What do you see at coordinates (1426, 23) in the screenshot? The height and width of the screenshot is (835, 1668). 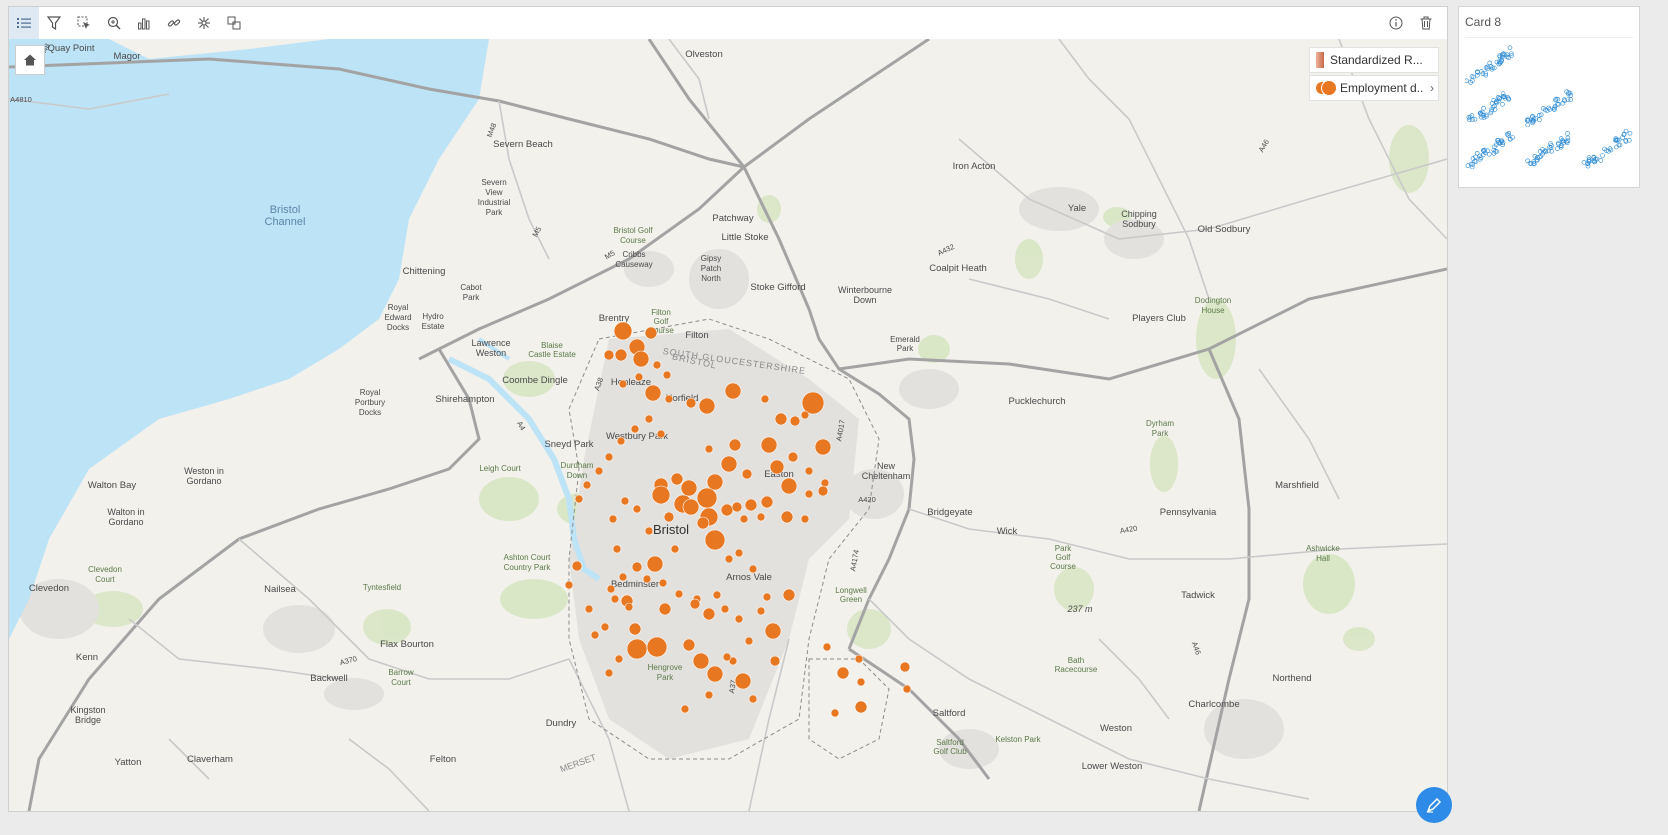 I see `delete-button` at bounding box center [1426, 23].